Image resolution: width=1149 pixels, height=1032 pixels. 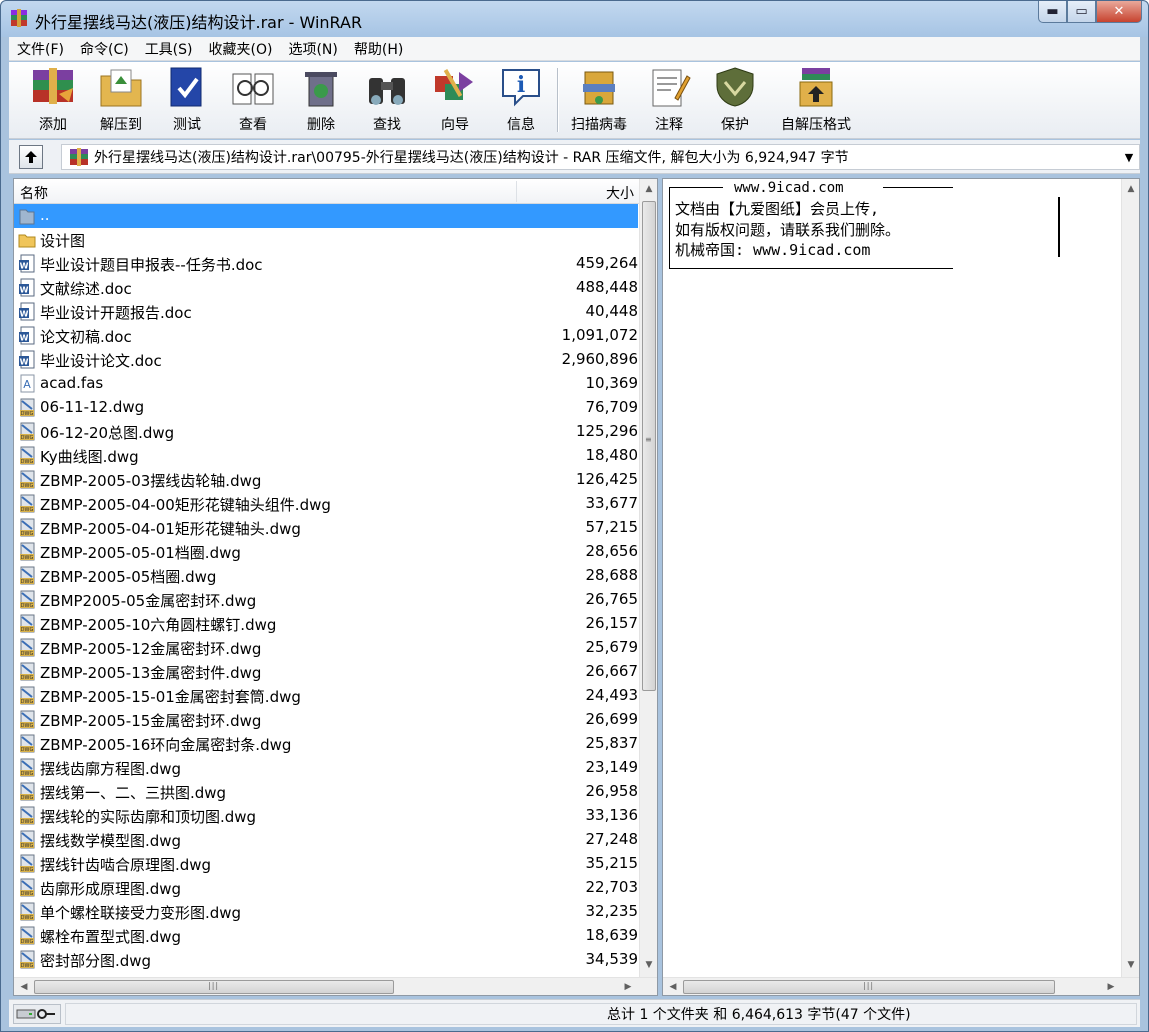 I want to click on extract-button: 解压到, so click(x=121, y=100).